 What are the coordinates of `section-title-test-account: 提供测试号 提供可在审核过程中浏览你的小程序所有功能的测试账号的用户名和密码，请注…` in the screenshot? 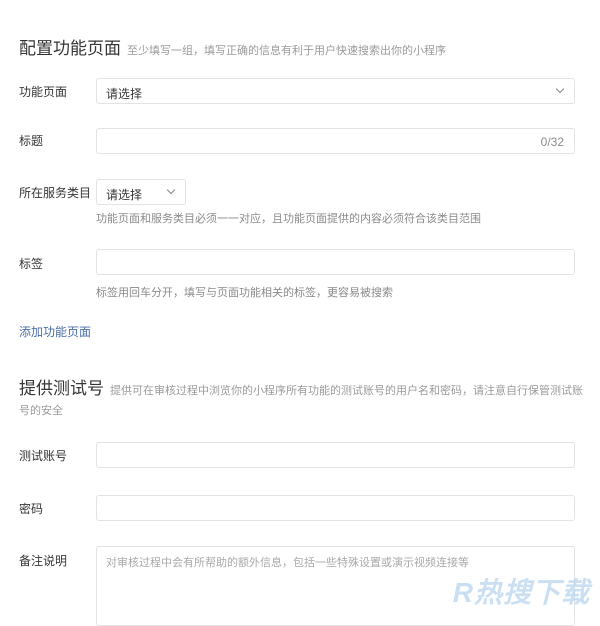 It's located at (301, 386).